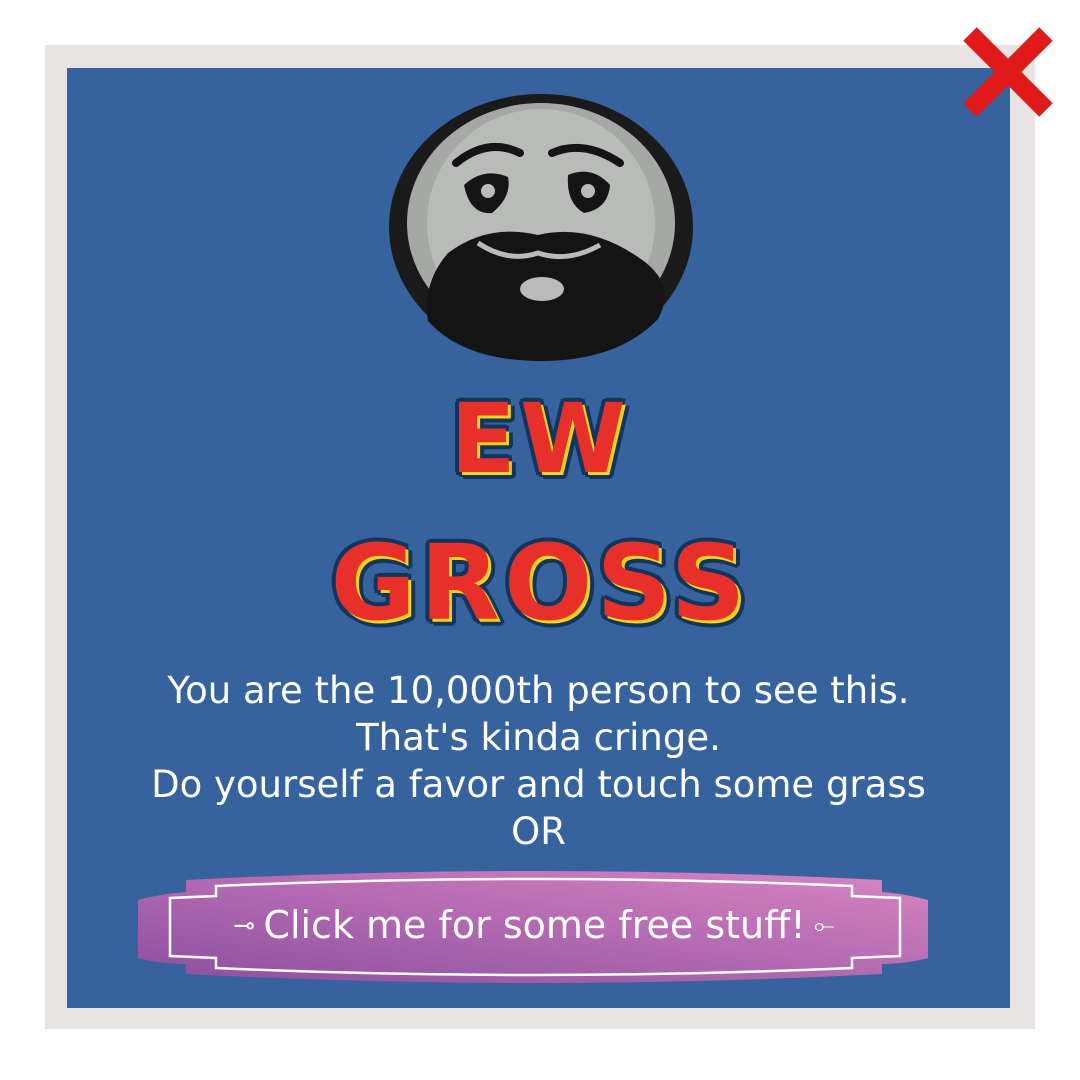 The width and height of the screenshot is (1080, 1080). I want to click on message-line-3: Do yourself a favor and touch some grass, so click(538, 784).